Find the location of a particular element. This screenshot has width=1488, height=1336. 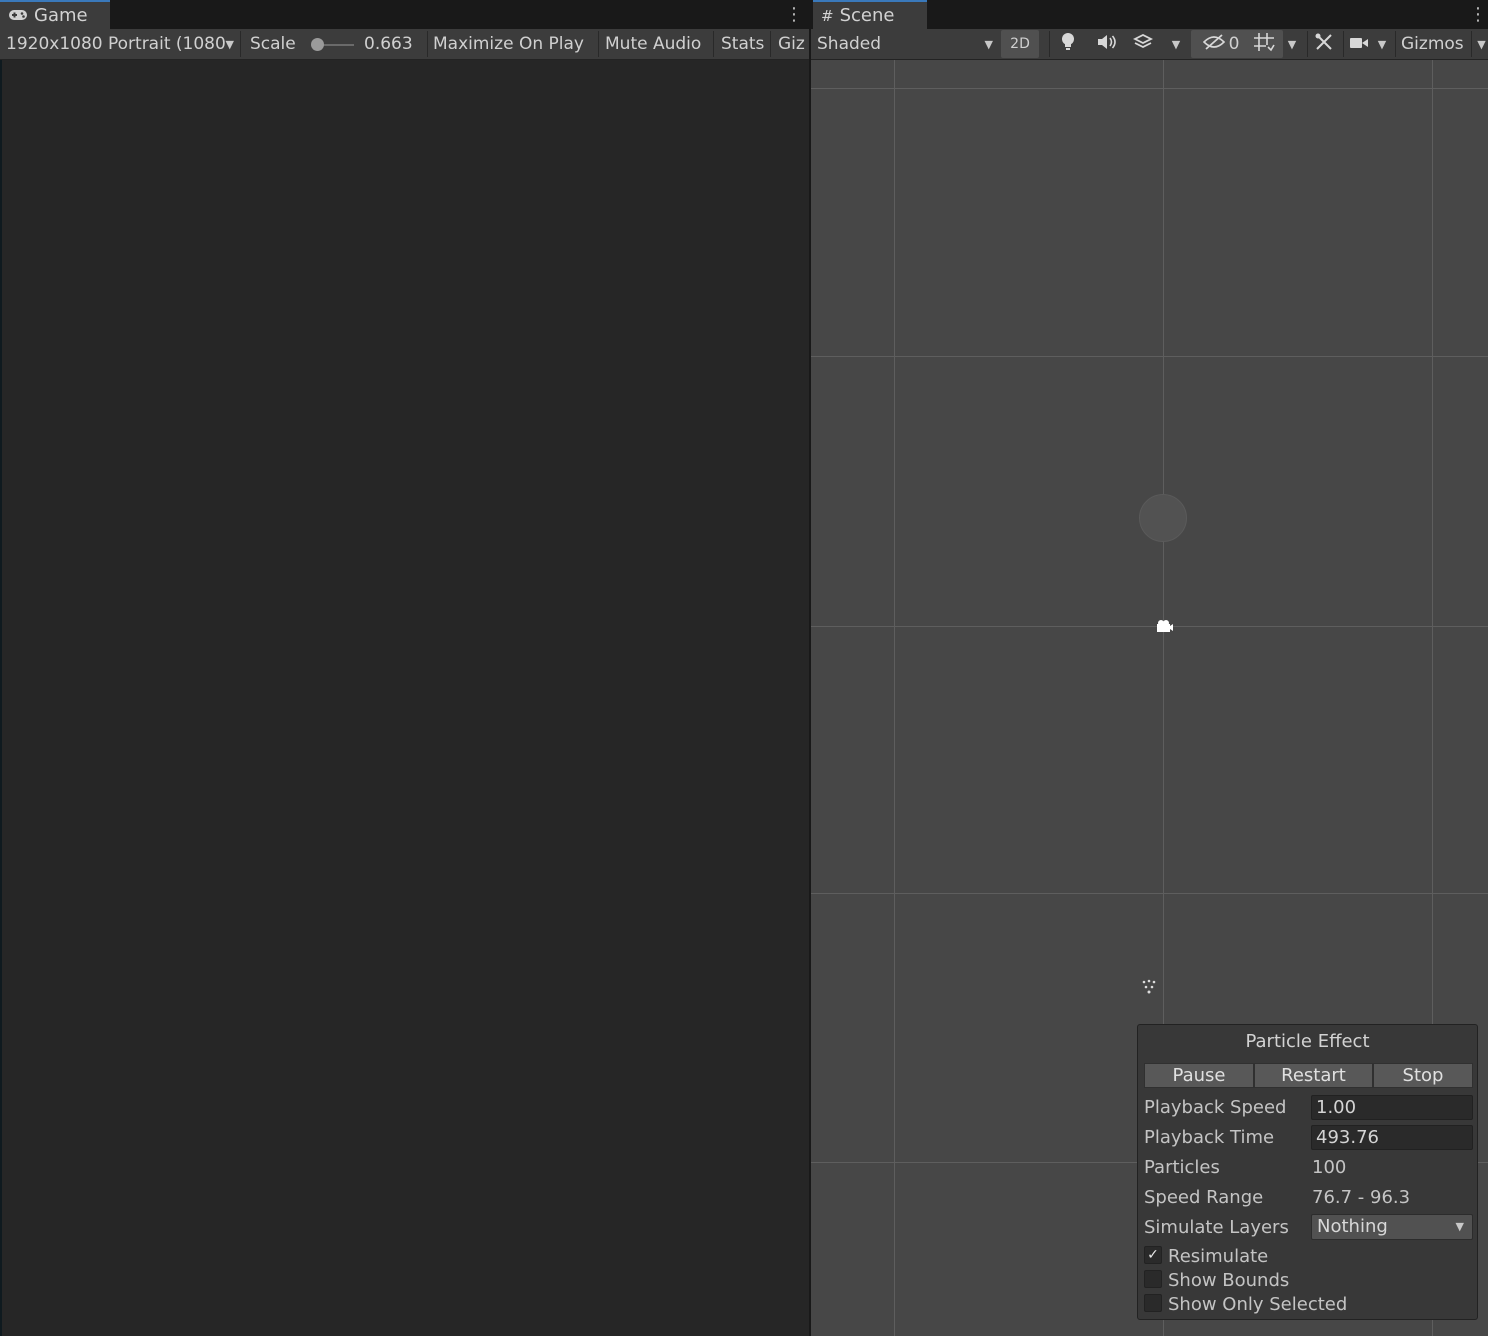

effects-toggle is located at coordinates (1143, 44).